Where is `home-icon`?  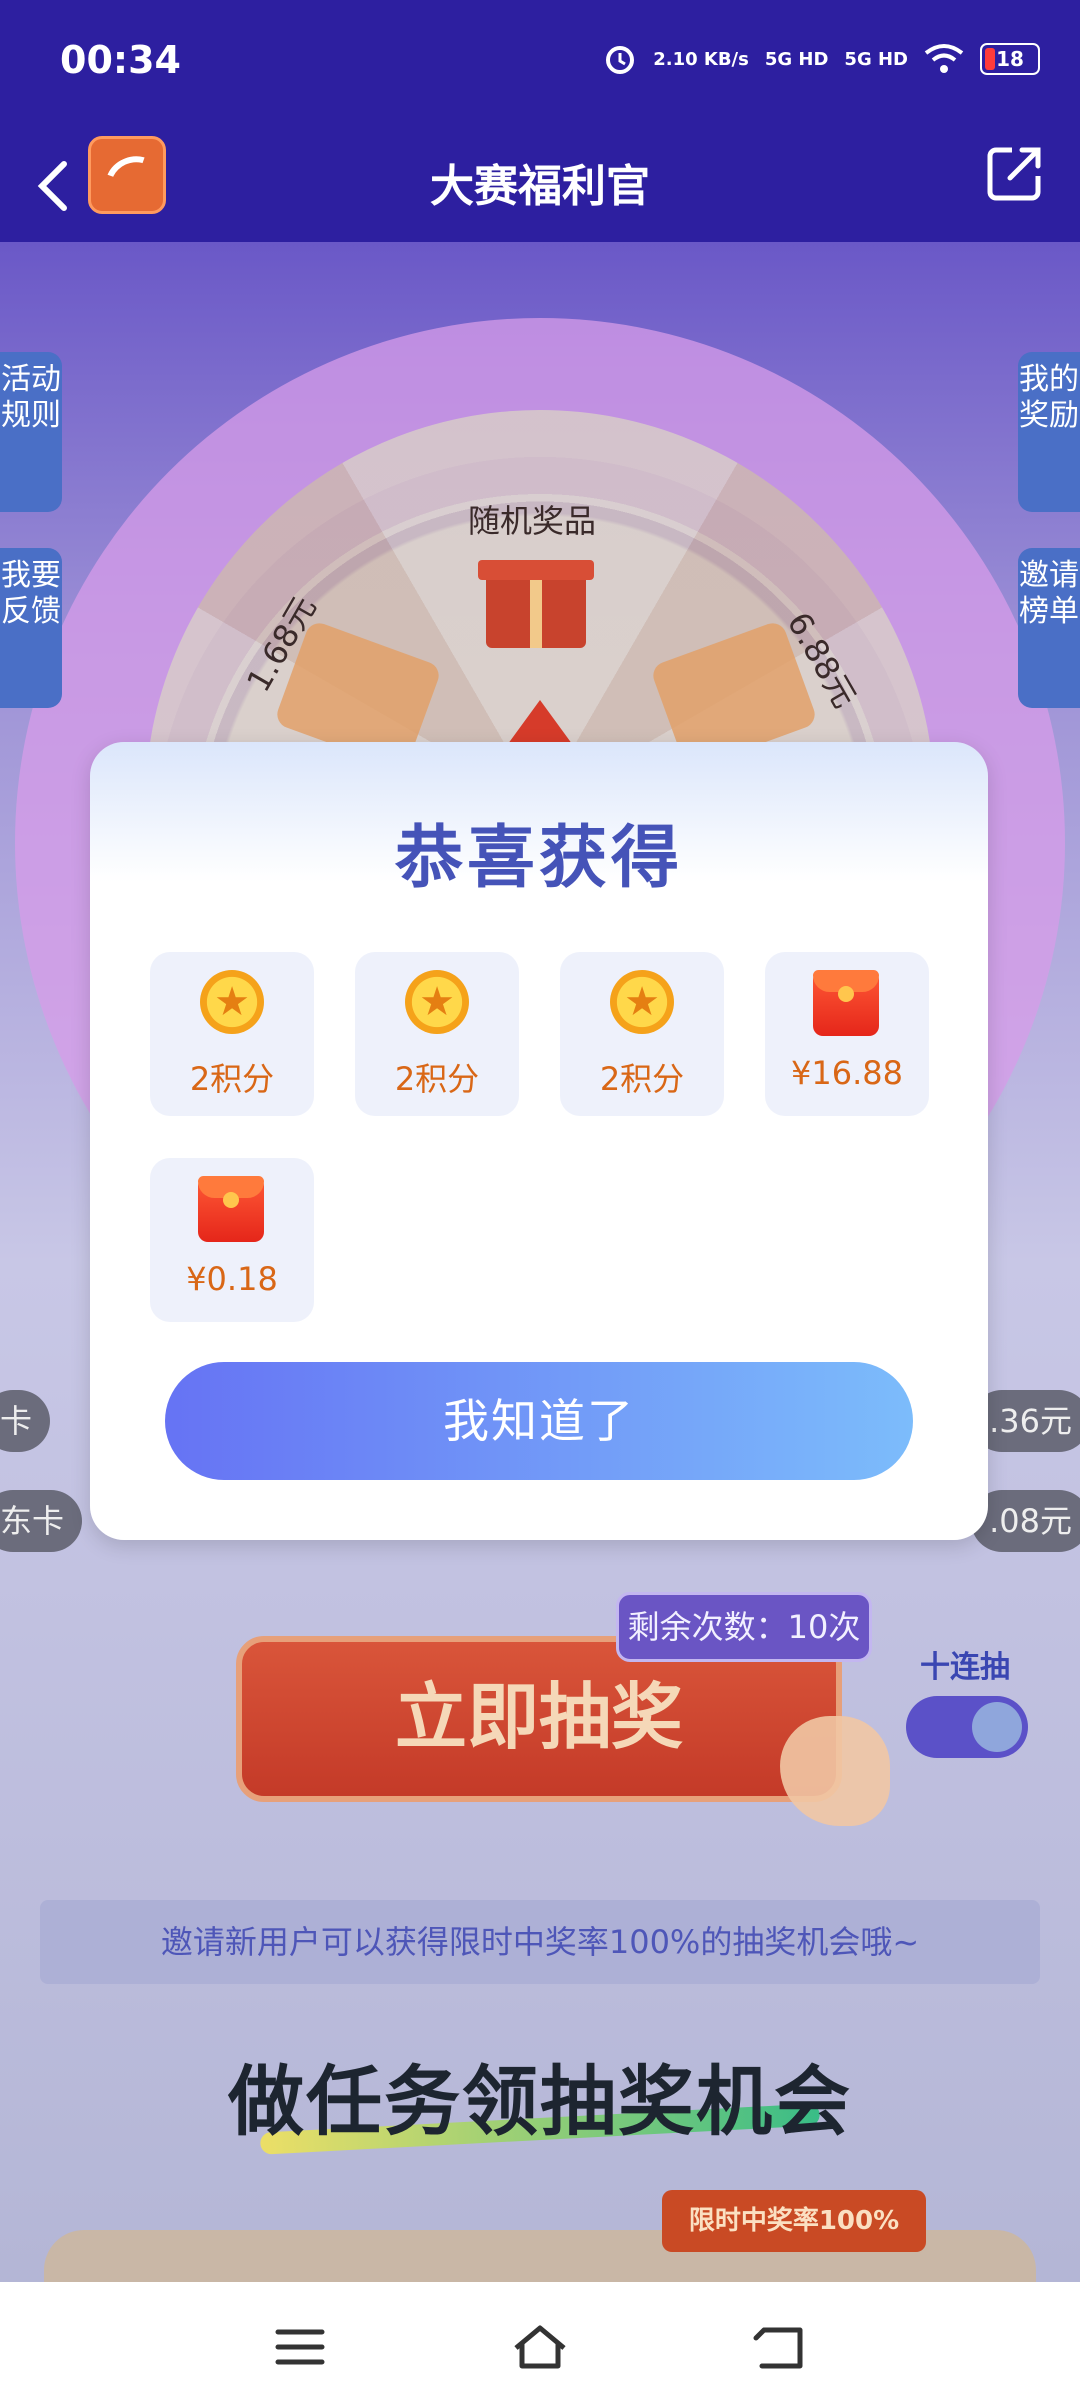
home-icon is located at coordinates (540, 2347).